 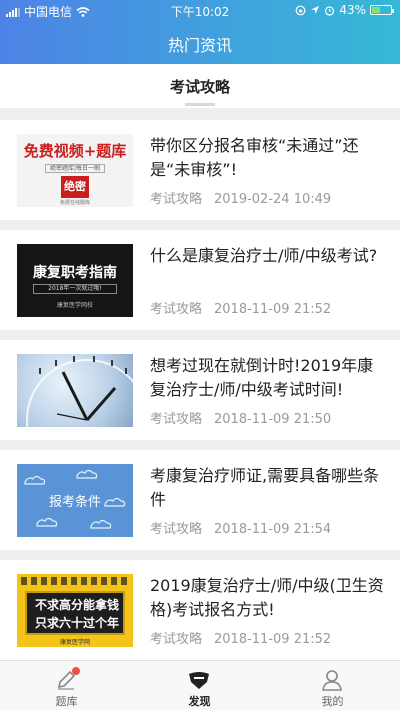 I want to click on thumbnail-text: 绝密题库|每日一刷, so click(x=75, y=168).